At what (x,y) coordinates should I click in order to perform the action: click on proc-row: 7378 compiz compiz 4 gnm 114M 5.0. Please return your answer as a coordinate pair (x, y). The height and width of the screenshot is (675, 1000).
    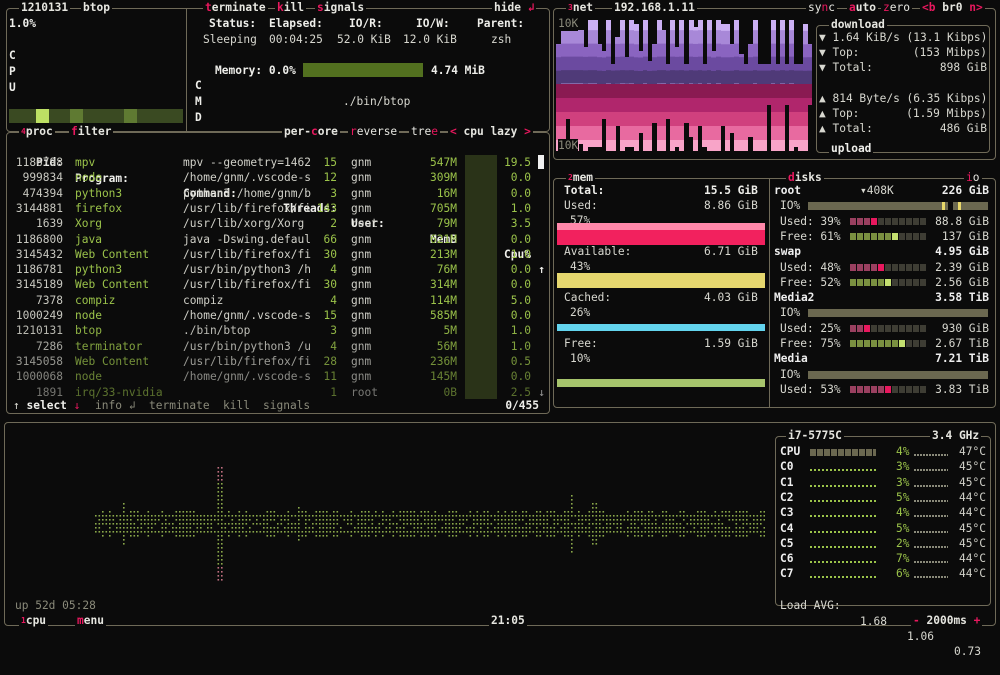
    Looking at the image, I should click on (277, 300).